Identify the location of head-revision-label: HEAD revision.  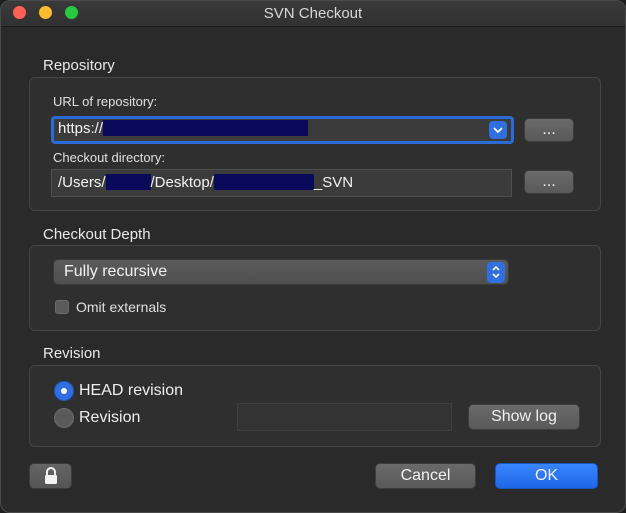
(131, 390).